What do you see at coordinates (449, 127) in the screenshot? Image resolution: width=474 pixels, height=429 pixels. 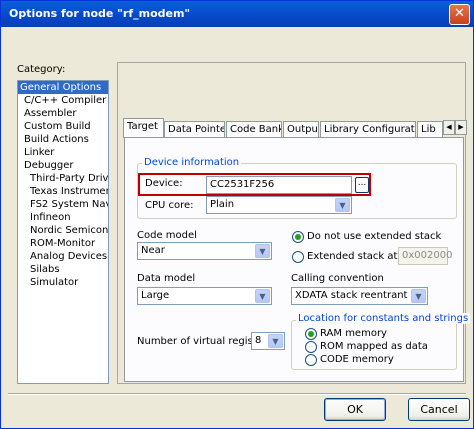 I see `tab-scroll-left-icon: ◀` at bounding box center [449, 127].